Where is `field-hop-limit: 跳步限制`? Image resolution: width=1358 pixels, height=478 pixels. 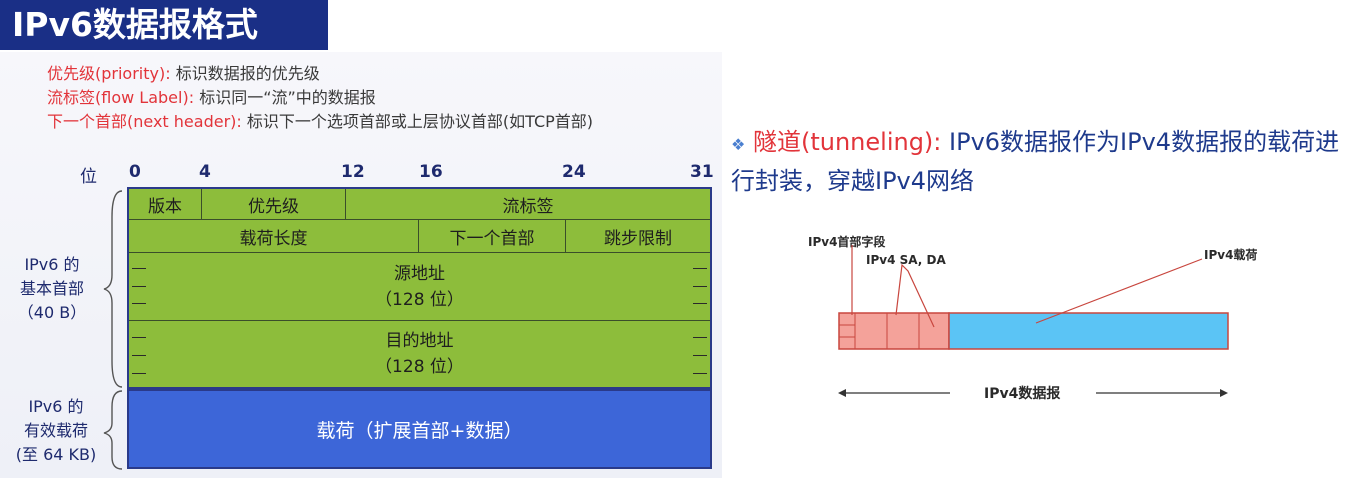 field-hop-limit: 跳步限制 is located at coordinates (638, 236).